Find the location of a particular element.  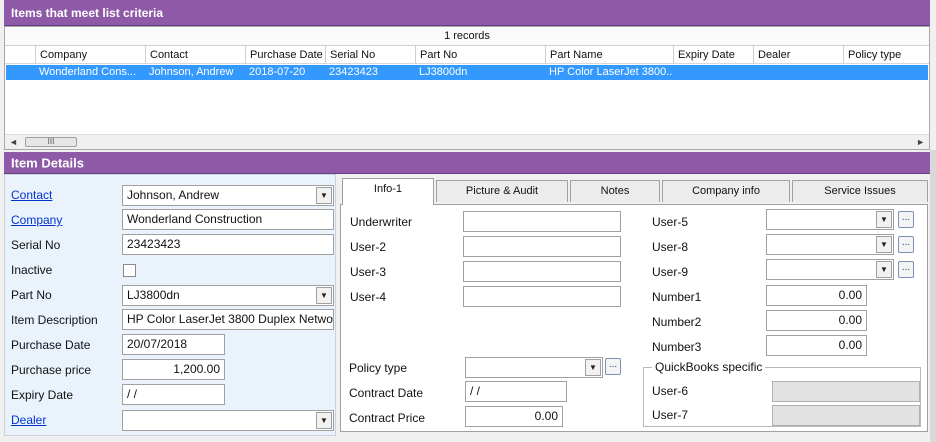

policy-type-label: Policy type is located at coordinates (378, 368).